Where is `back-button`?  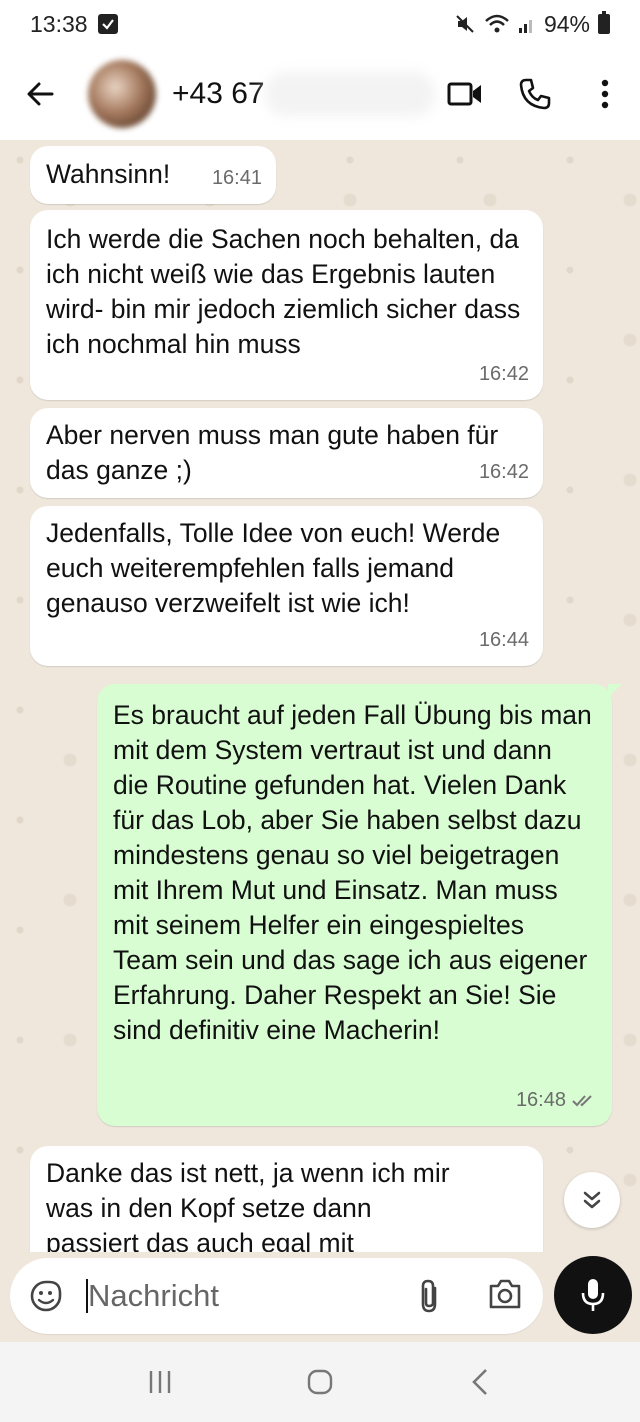 back-button is located at coordinates (40, 94).